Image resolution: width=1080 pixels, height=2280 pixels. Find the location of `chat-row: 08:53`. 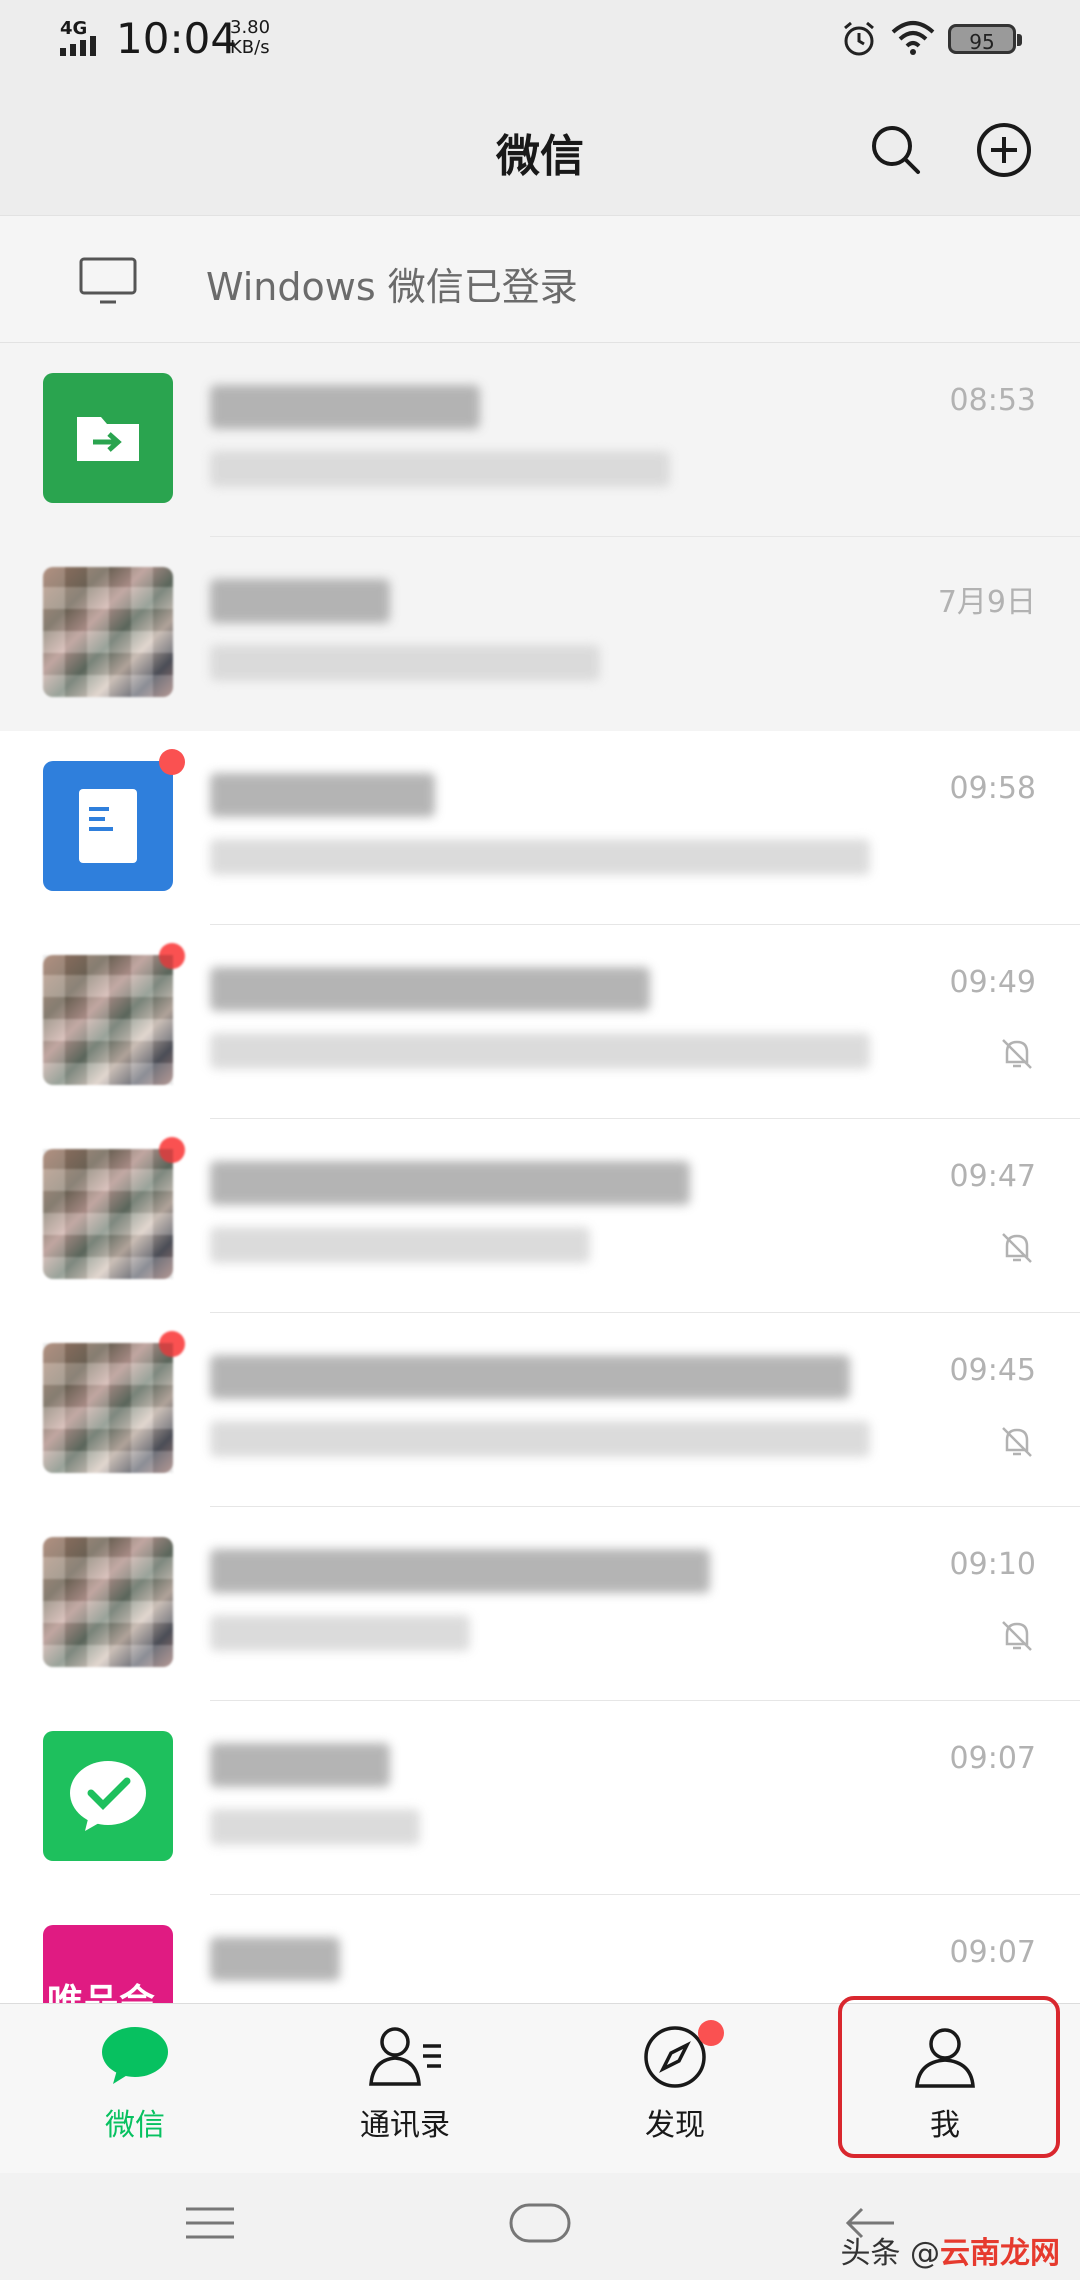

chat-row: 08:53 is located at coordinates (540, 440).